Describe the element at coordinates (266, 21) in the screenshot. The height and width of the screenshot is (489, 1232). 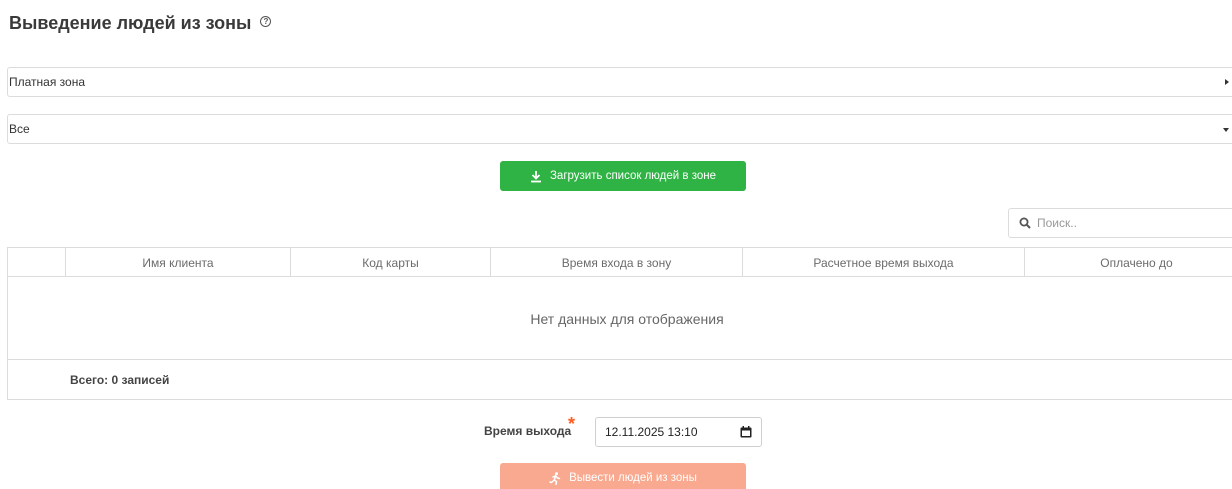
I see `help-icon: ?` at that location.